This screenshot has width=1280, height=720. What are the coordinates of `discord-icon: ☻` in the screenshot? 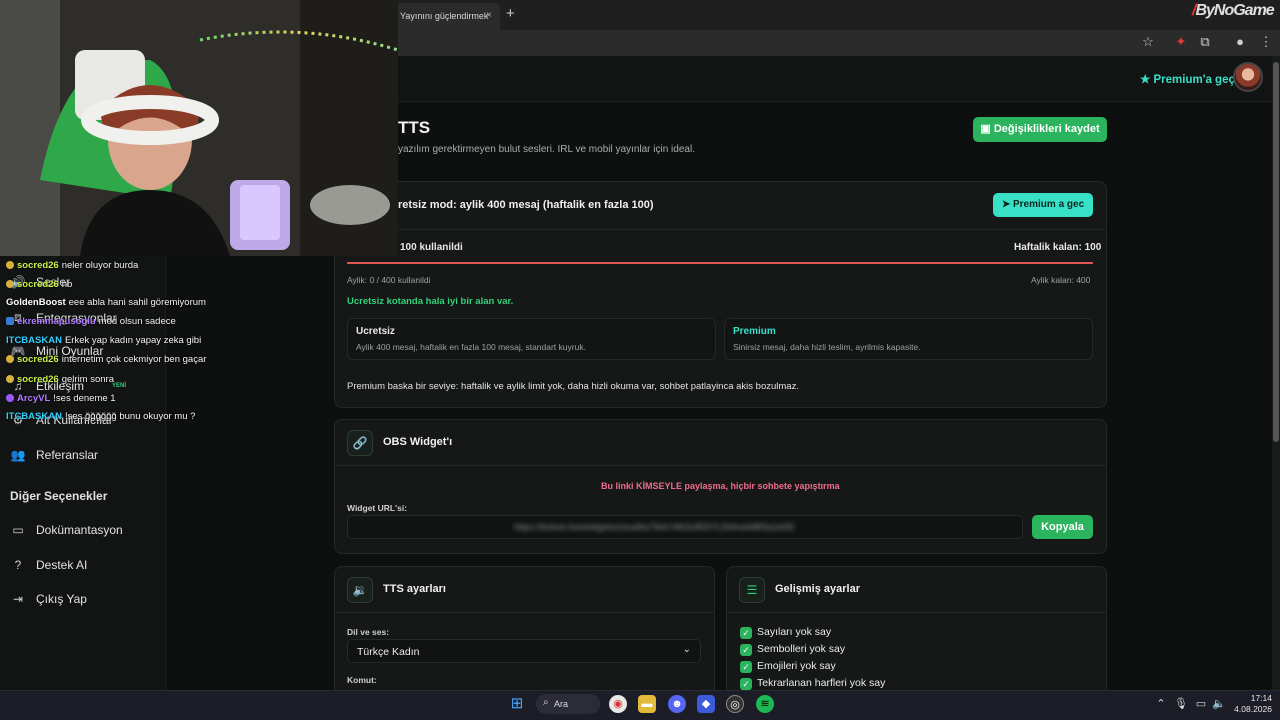 It's located at (677, 704).